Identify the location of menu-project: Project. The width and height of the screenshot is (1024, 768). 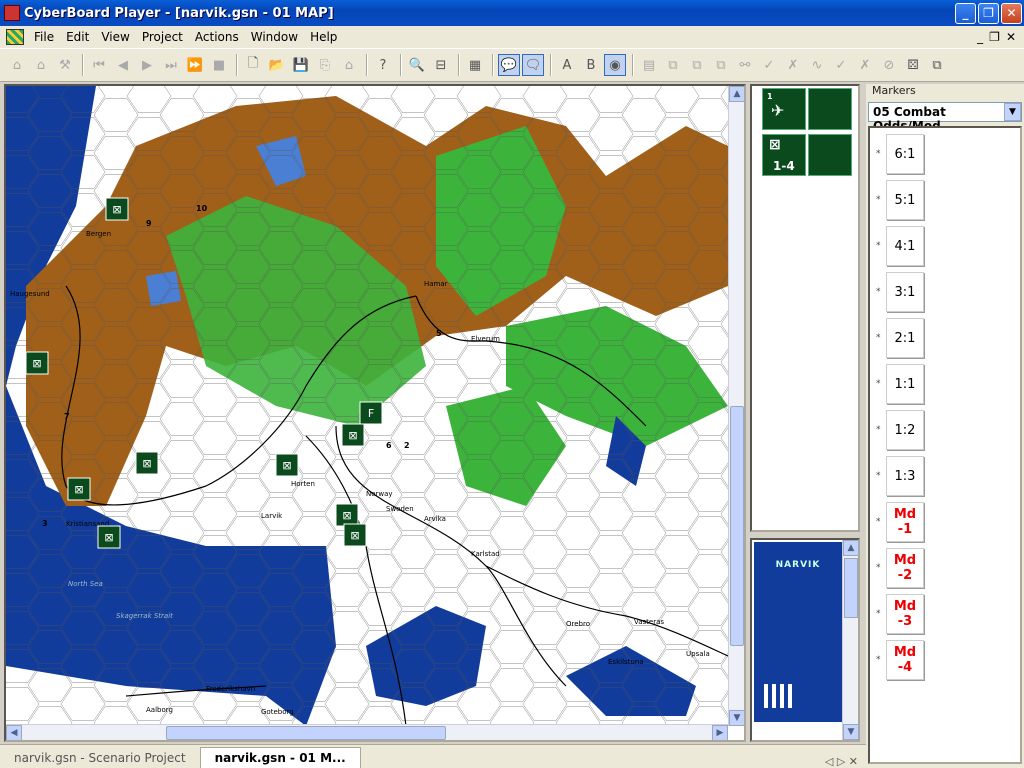
(162, 37).